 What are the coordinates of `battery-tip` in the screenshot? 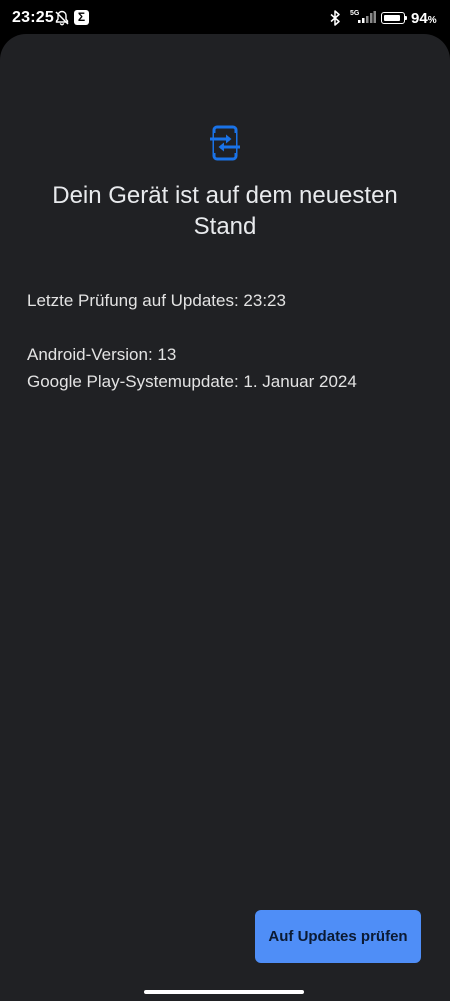 It's located at (406, 18).